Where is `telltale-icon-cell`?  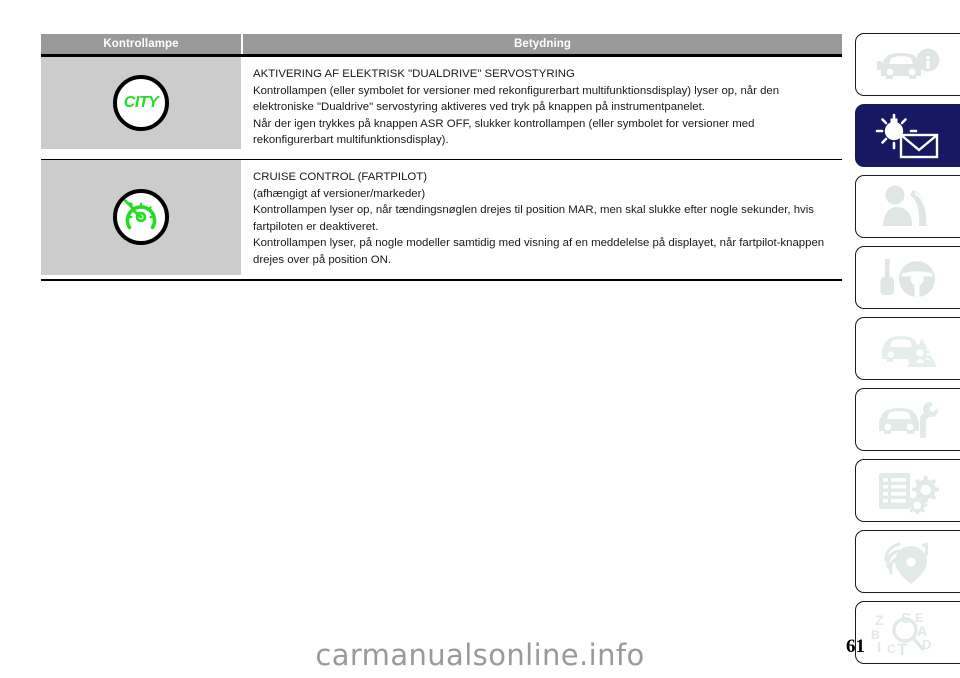
telltale-icon-cell is located at coordinates (141, 217).